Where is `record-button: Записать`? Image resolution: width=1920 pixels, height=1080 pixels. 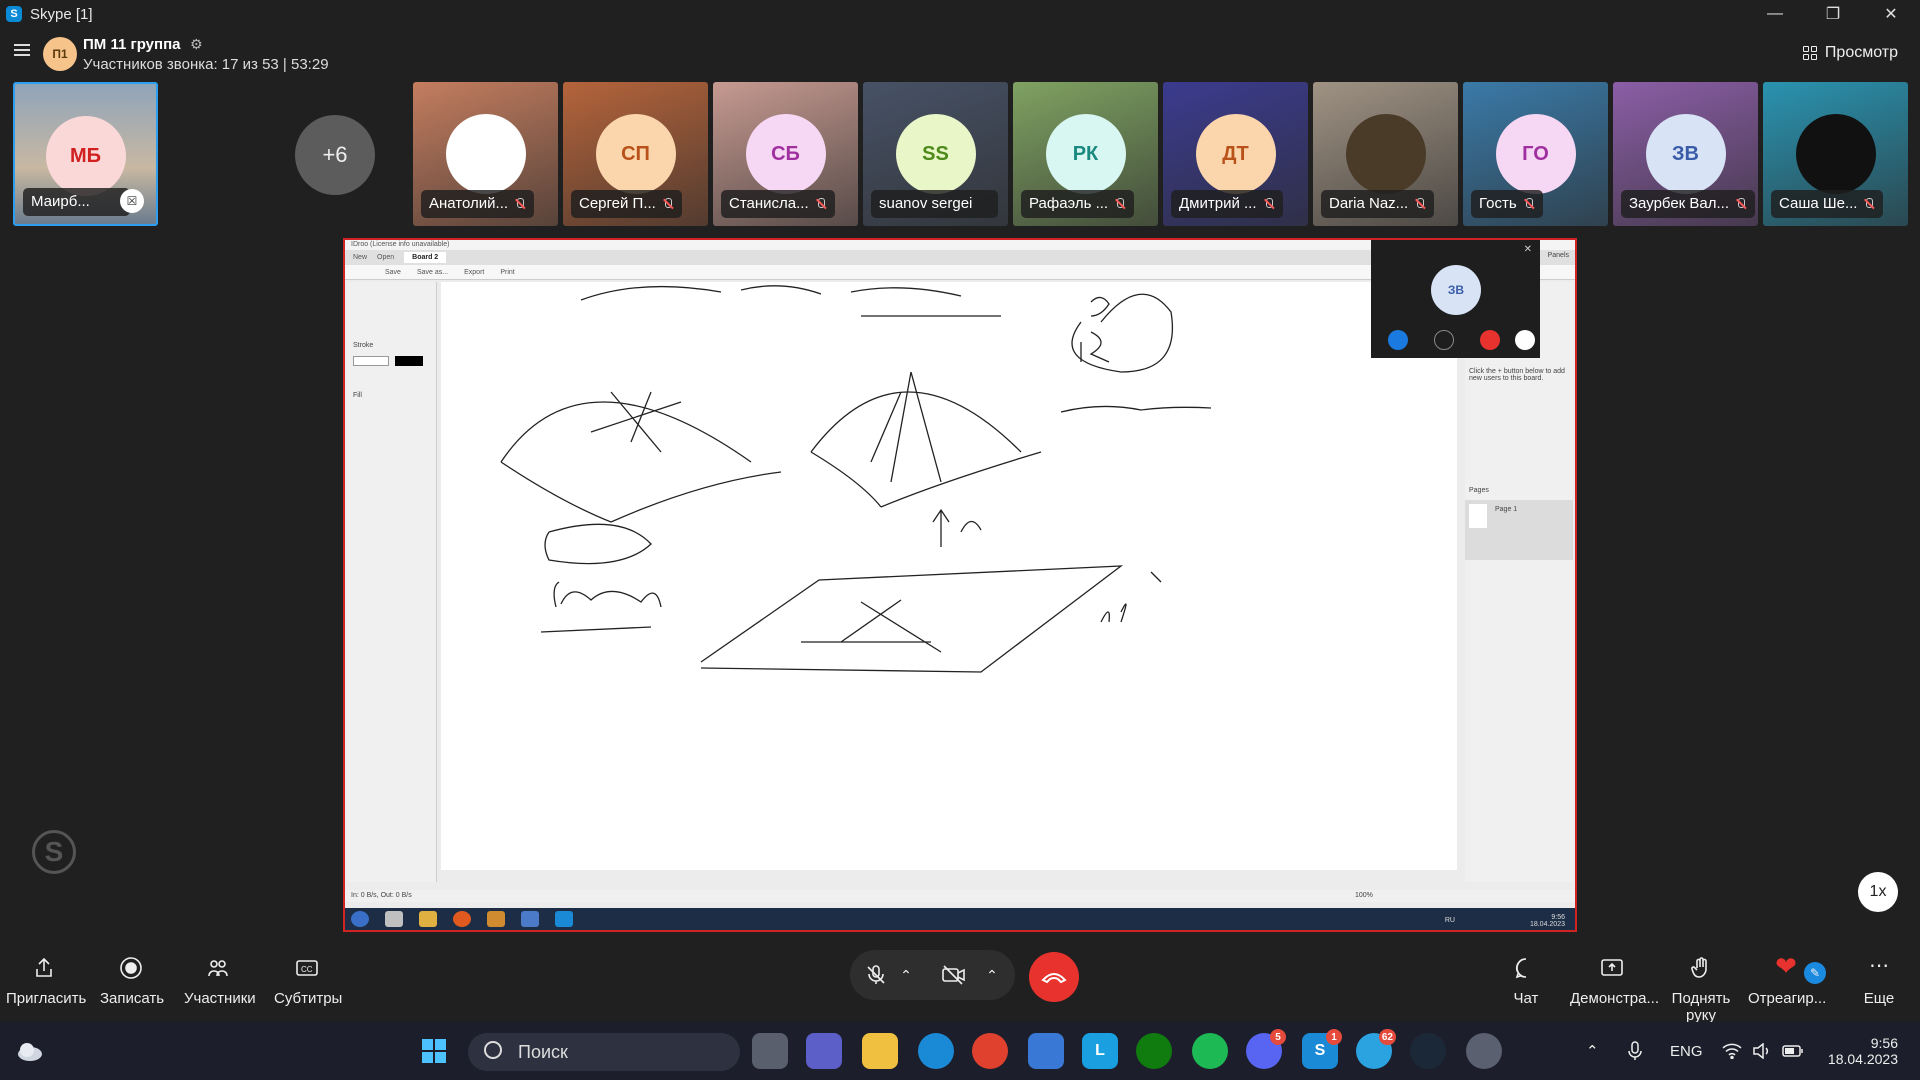
record-button: Записать is located at coordinates (132, 981).